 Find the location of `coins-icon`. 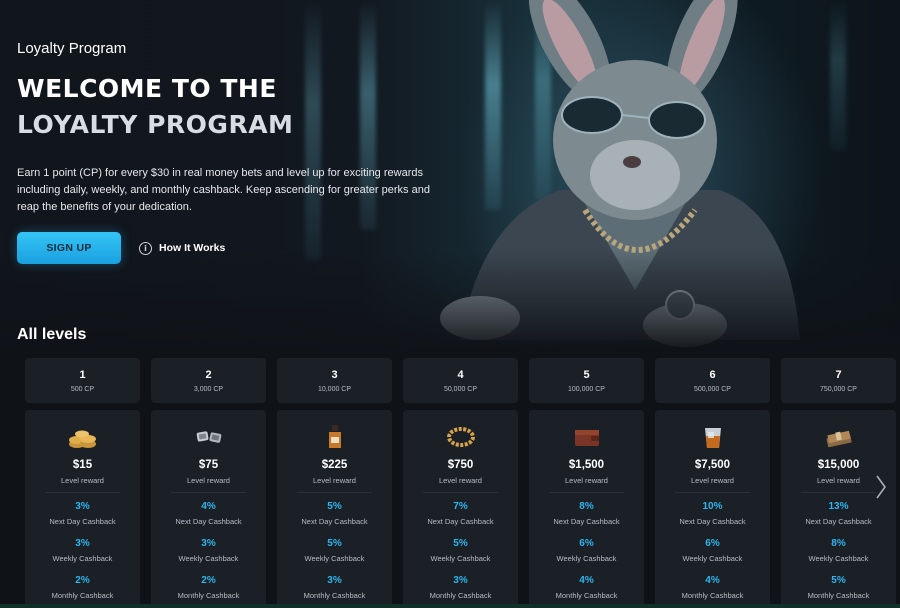

coins-icon is located at coordinates (83, 437).